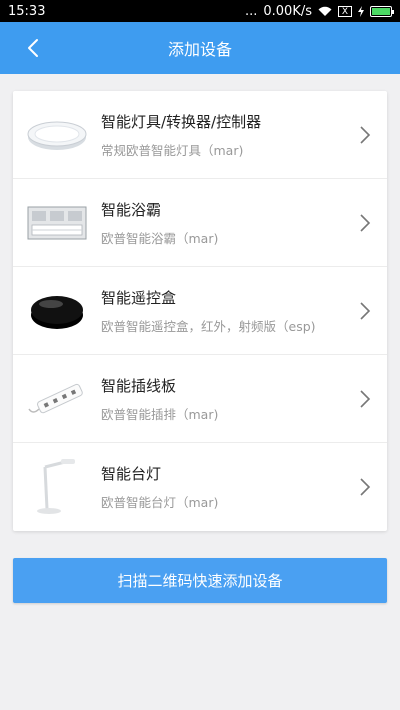  I want to click on device-name: 智能遥控盒, so click(139, 297).